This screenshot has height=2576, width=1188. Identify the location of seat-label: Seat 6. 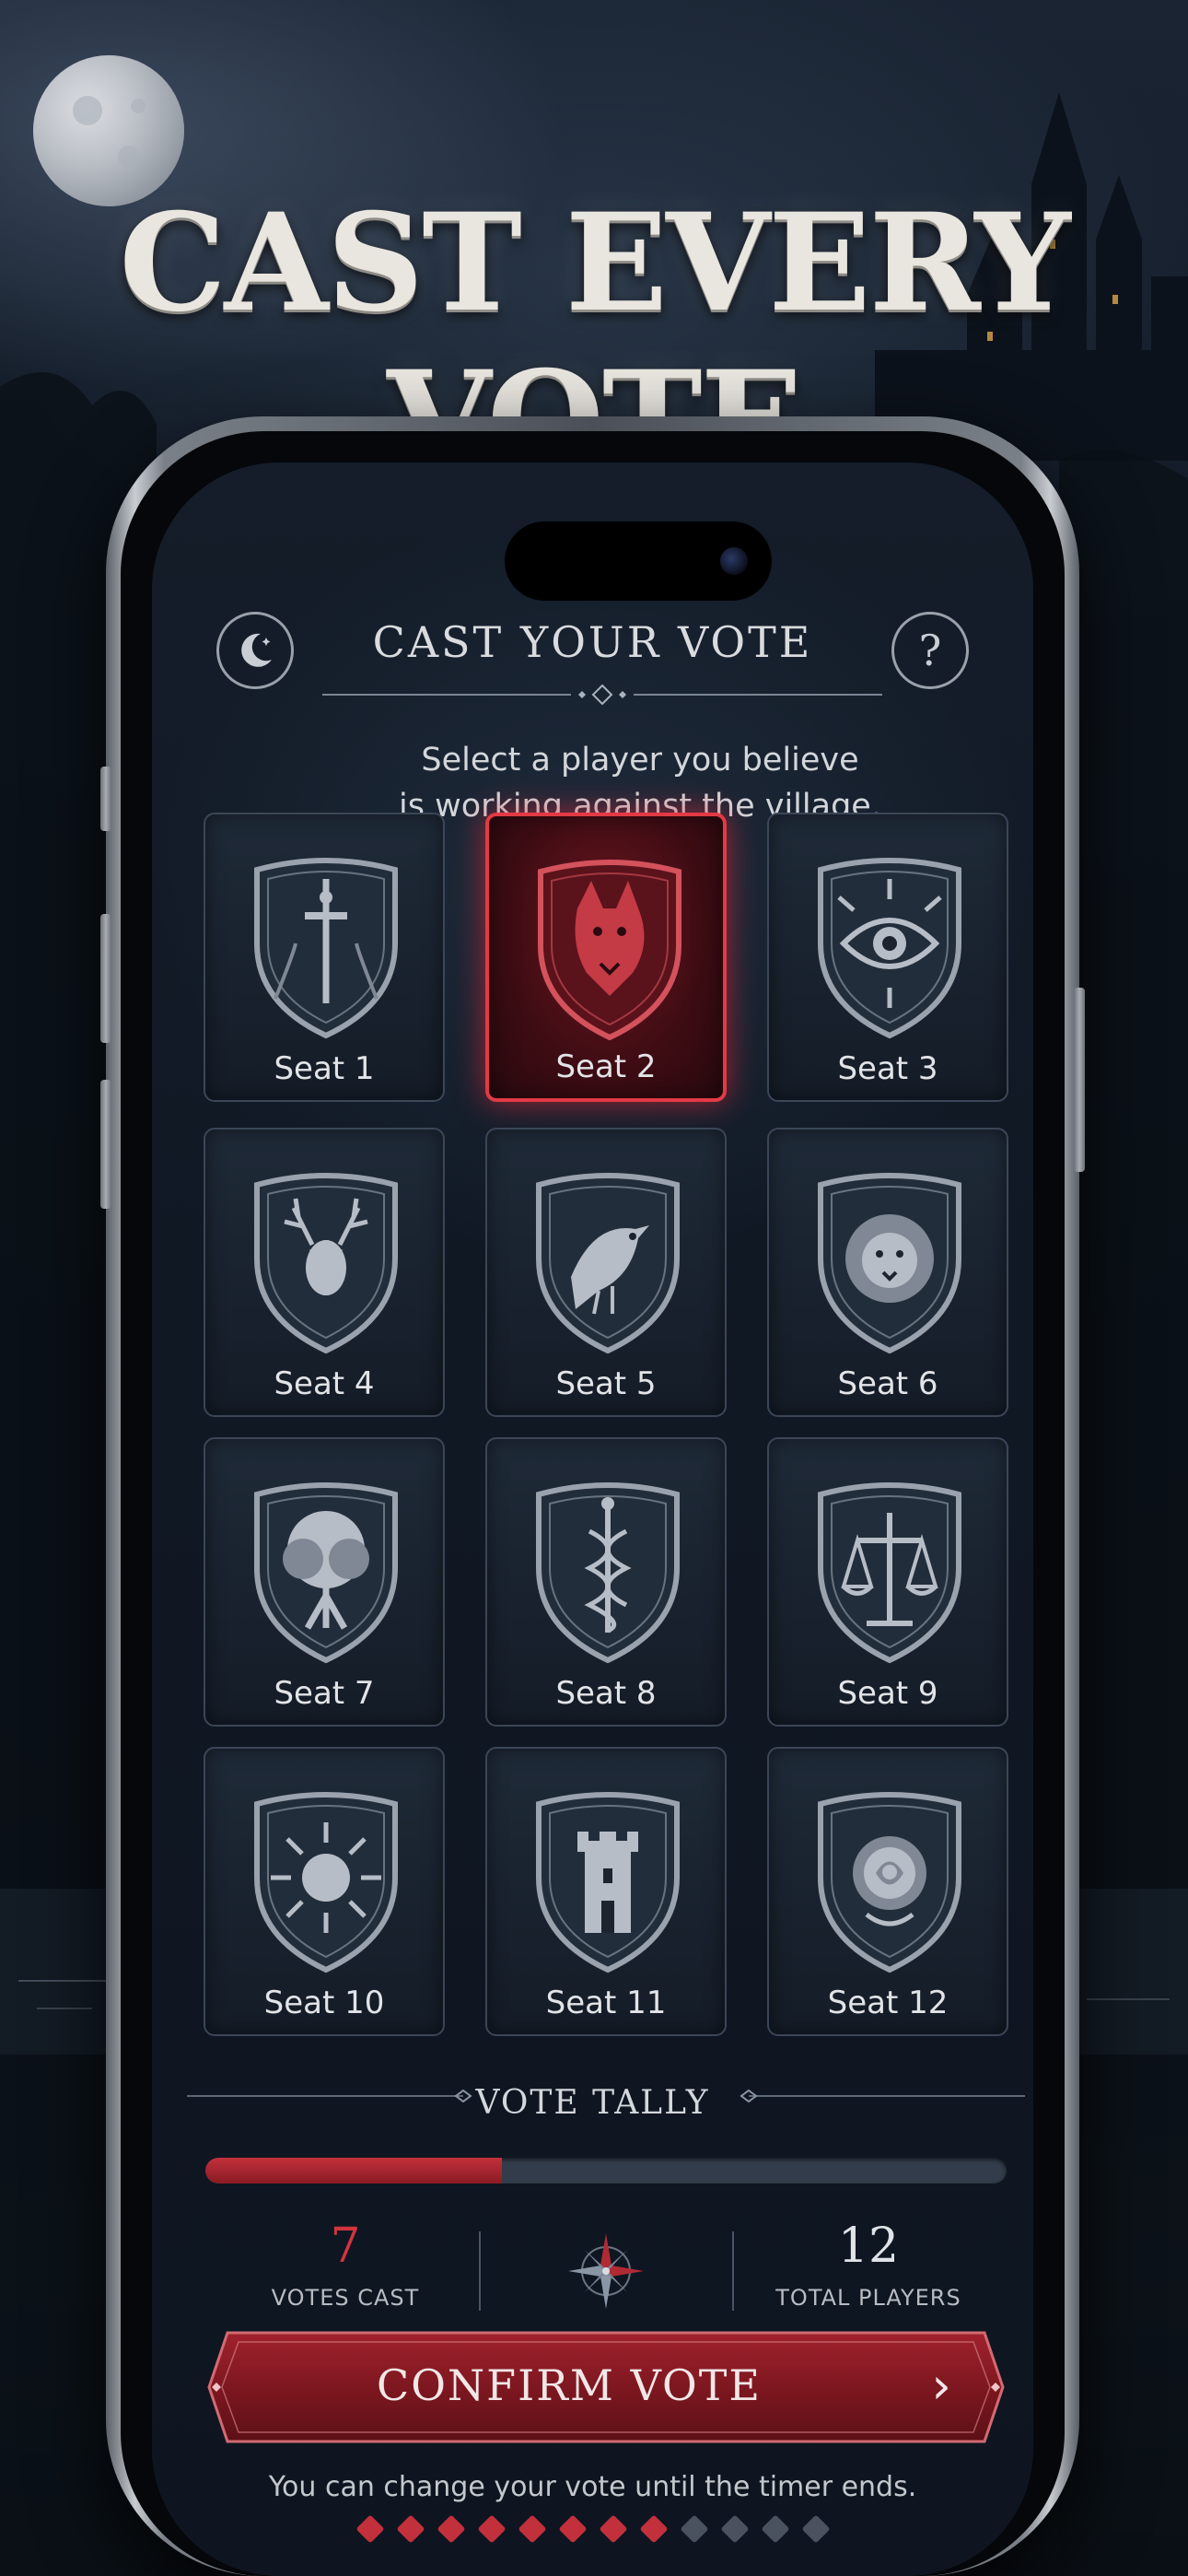
(887, 1383).